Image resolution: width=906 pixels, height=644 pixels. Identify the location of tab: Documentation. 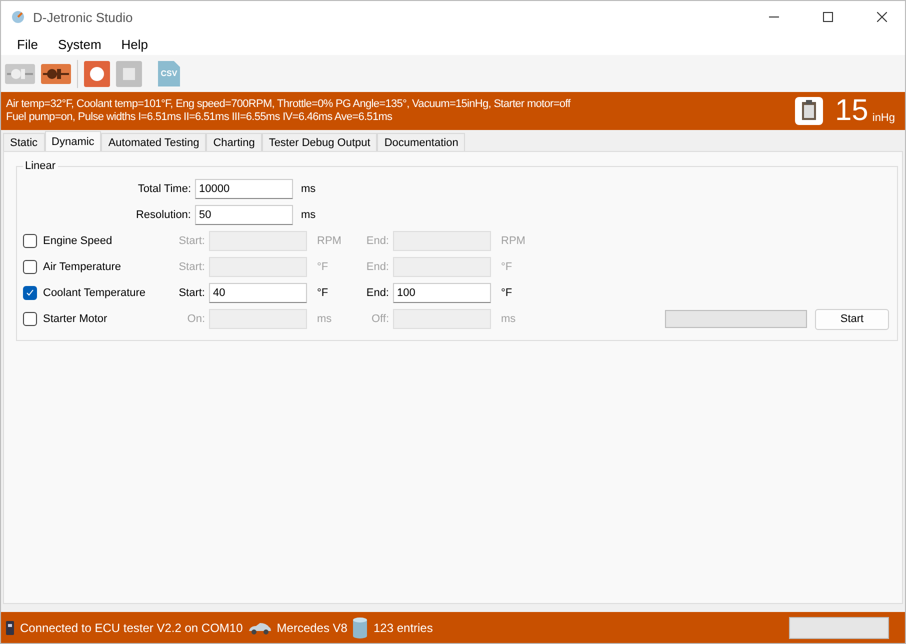
(421, 142).